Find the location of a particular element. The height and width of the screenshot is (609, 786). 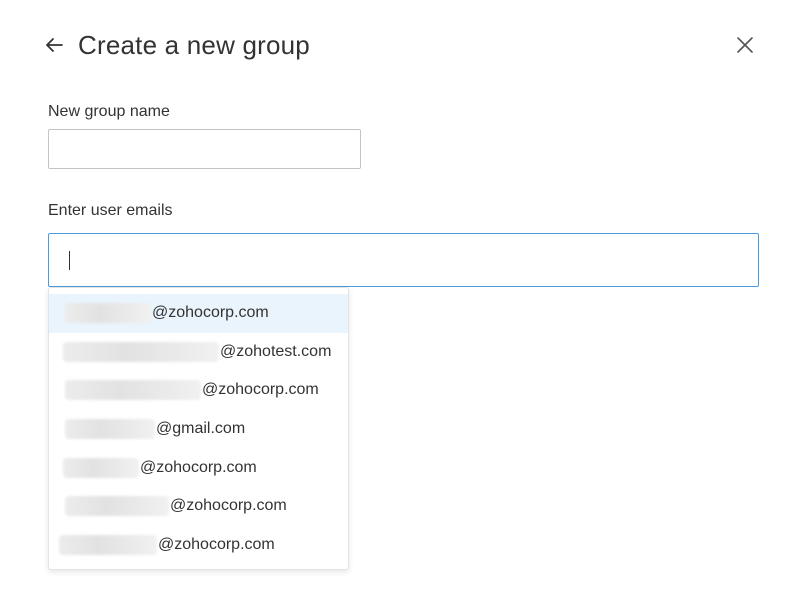

group-name-label: New group name is located at coordinates (109, 111).